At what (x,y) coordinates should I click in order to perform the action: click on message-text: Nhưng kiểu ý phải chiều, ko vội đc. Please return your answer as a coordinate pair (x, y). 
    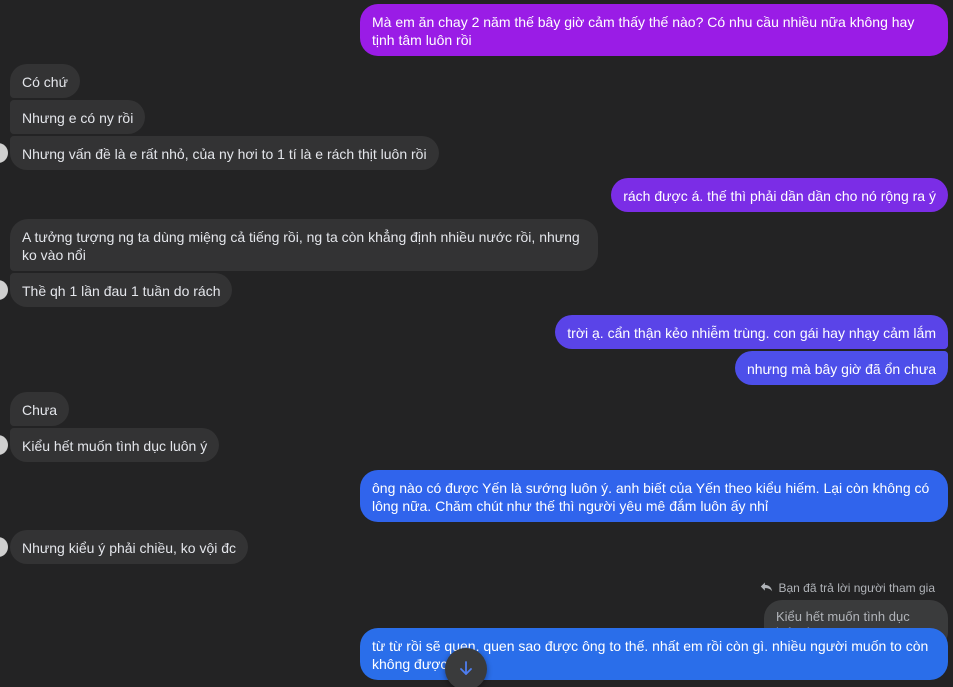
    Looking at the image, I should click on (129, 548).